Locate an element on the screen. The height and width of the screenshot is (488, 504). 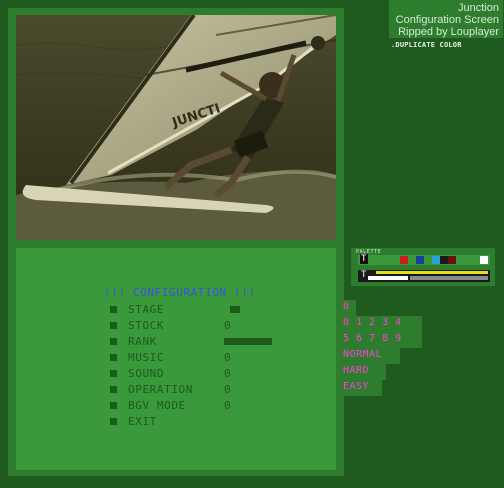
music-value: 0 is located at coordinates (228, 357).